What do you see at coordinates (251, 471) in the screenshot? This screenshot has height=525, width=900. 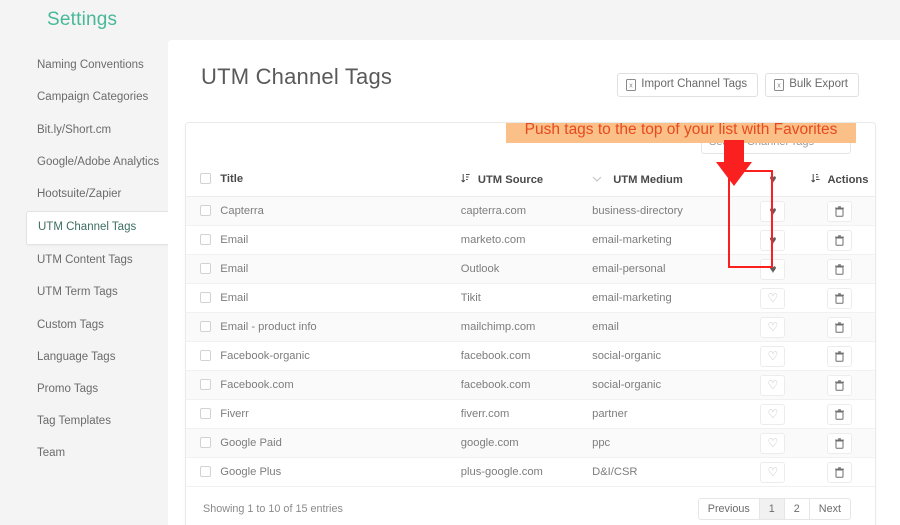 I see `row-title-label: Google Plus` at bounding box center [251, 471].